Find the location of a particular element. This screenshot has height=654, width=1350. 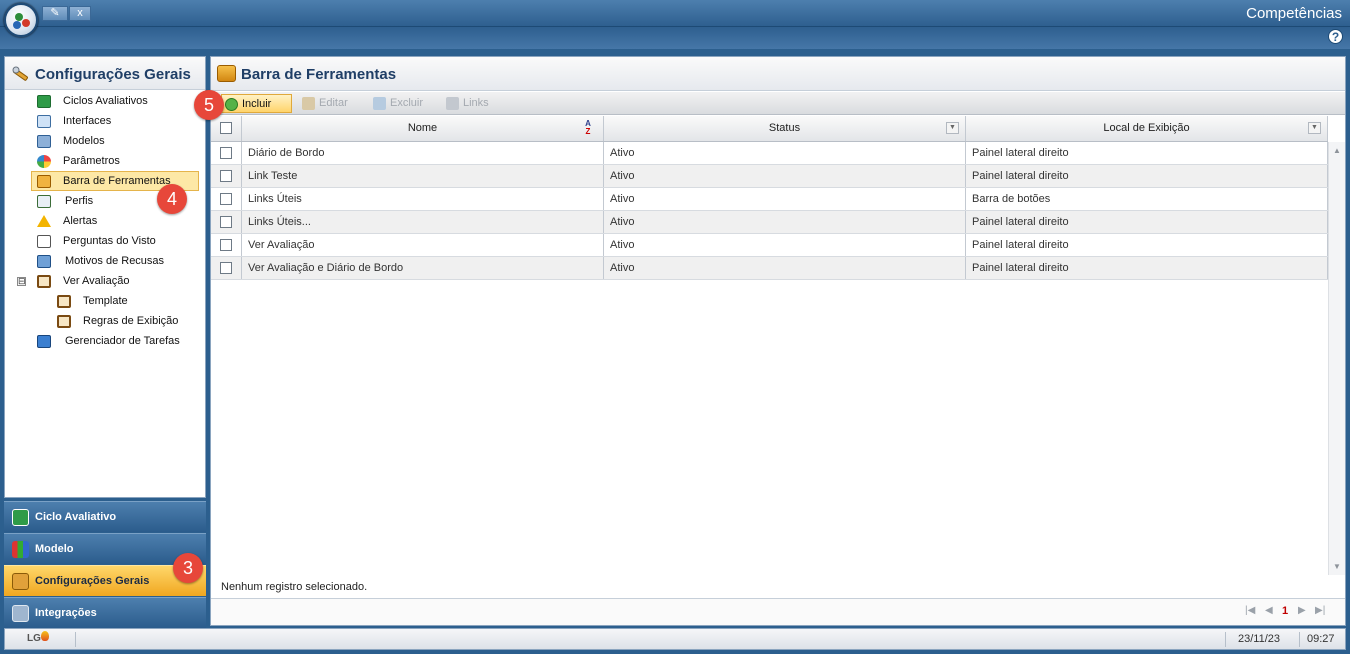

cell-nome: Diário de Bordo is located at coordinates (423, 153).